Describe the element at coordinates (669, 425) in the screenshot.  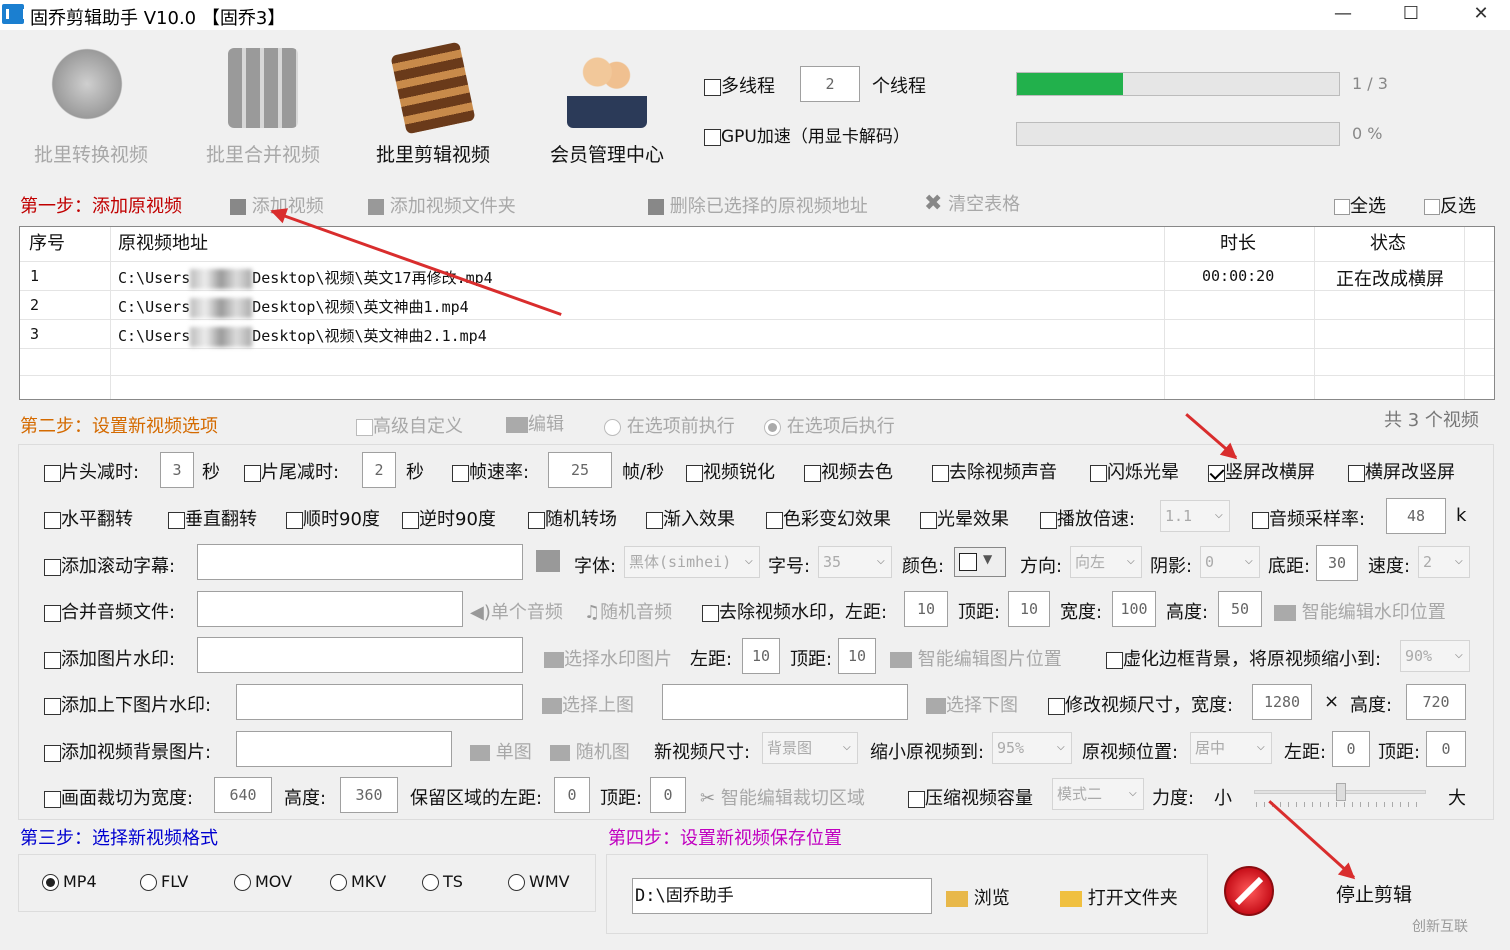
I see `run-before-option: 在选项前执行` at that location.